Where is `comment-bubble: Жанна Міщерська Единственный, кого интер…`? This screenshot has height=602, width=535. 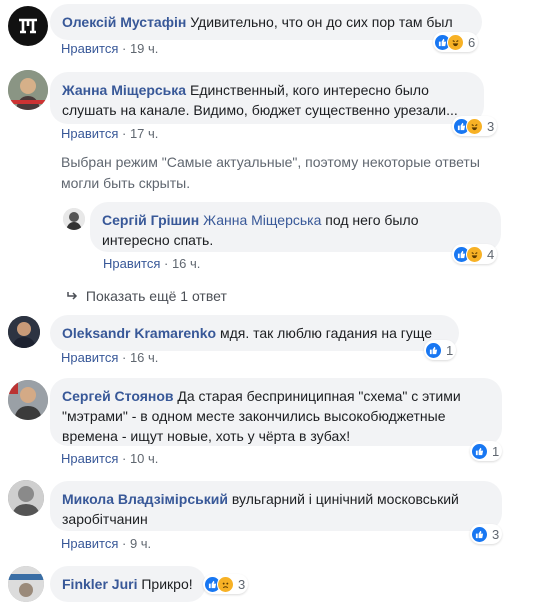
comment-bubble: Жанна Міщерська Единственный, кого интер… is located at coordinates (267, 98).